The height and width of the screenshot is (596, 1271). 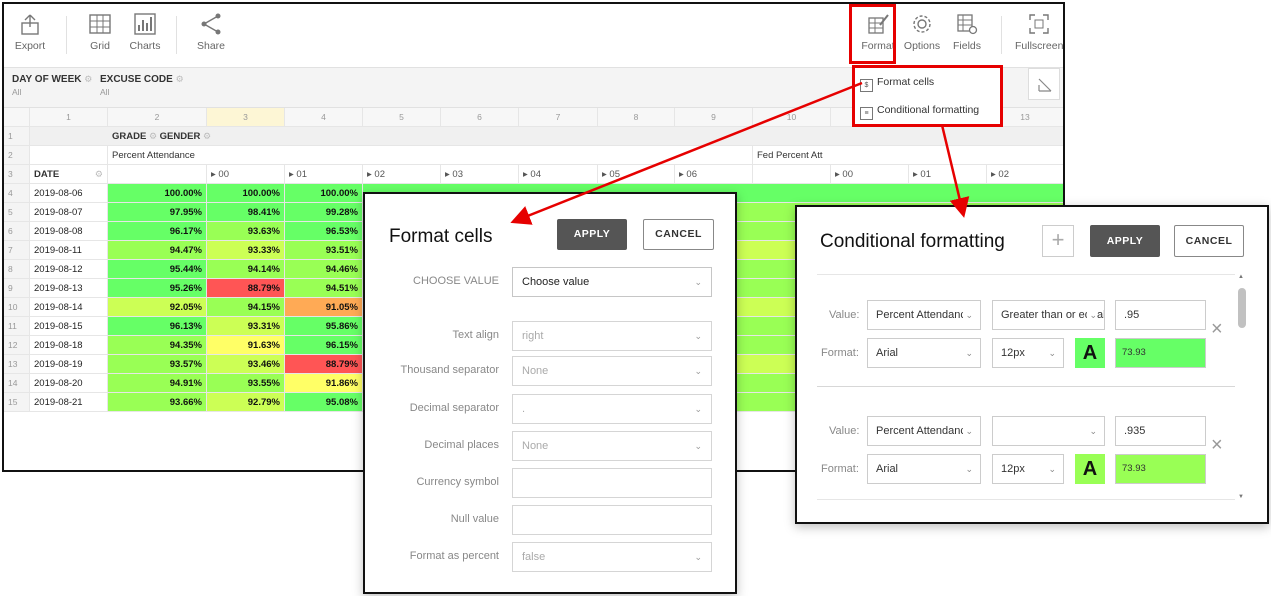 I want to click on measure-header-percent-attendance: Percent Attendance, so click(x=430, y=155).